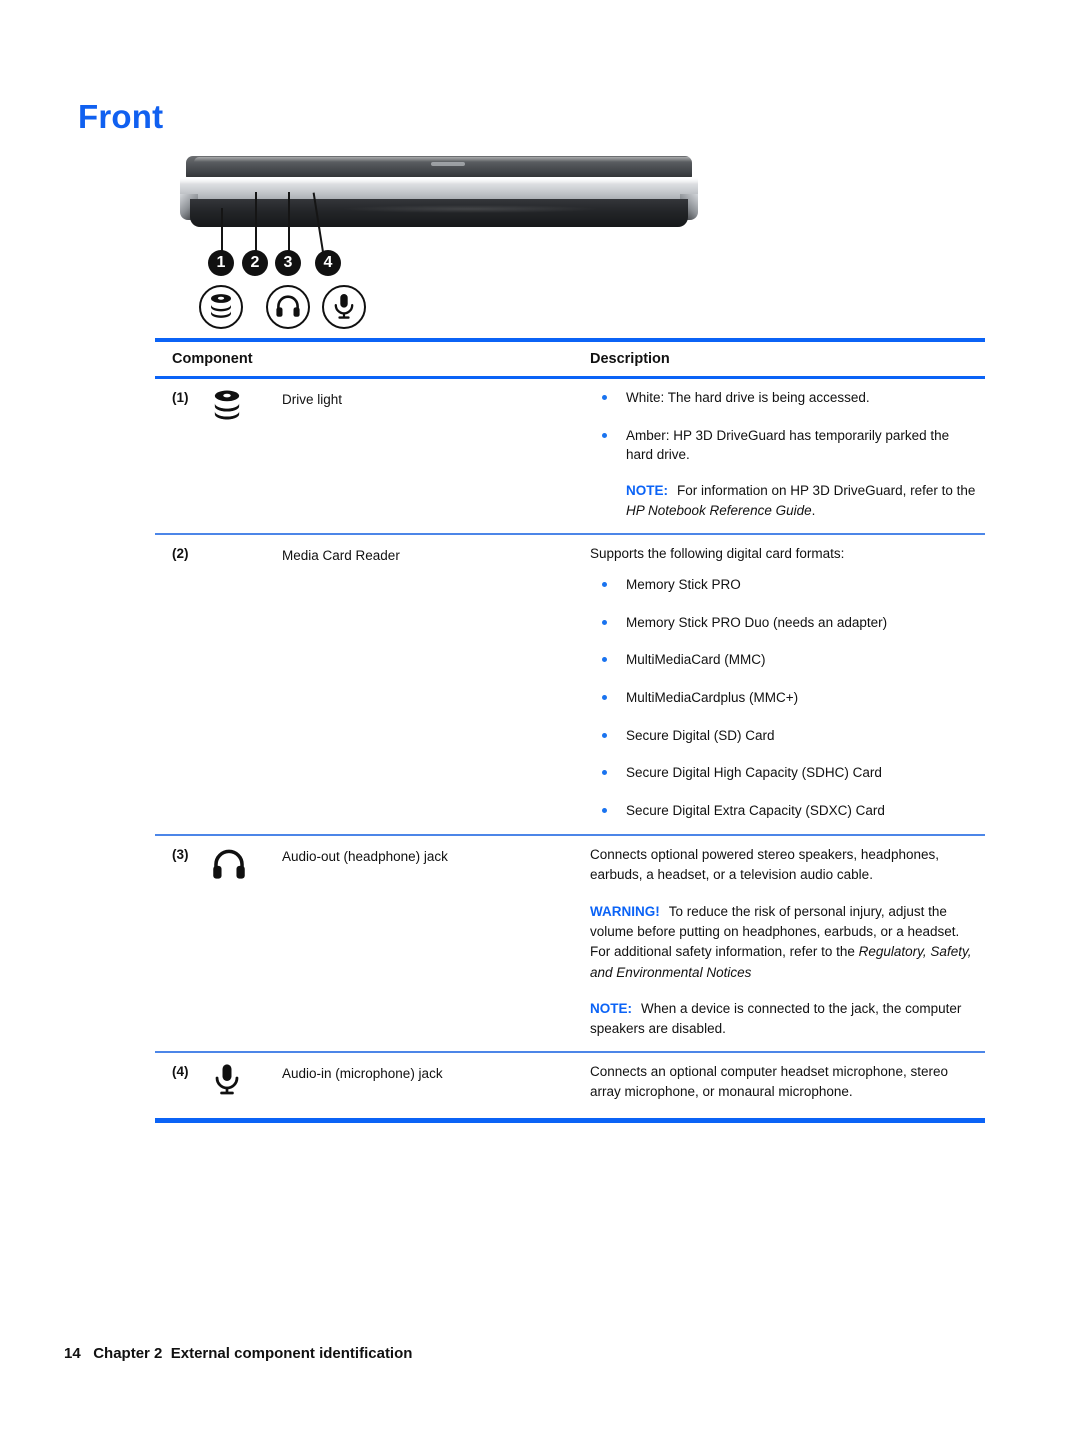 This screenshot has height=1437, width=1080. Describe the element at coordinates (370, 1084) in the screenshot. I see `row-component-cell: (4) Audio-in (microphone) jack` at that location.